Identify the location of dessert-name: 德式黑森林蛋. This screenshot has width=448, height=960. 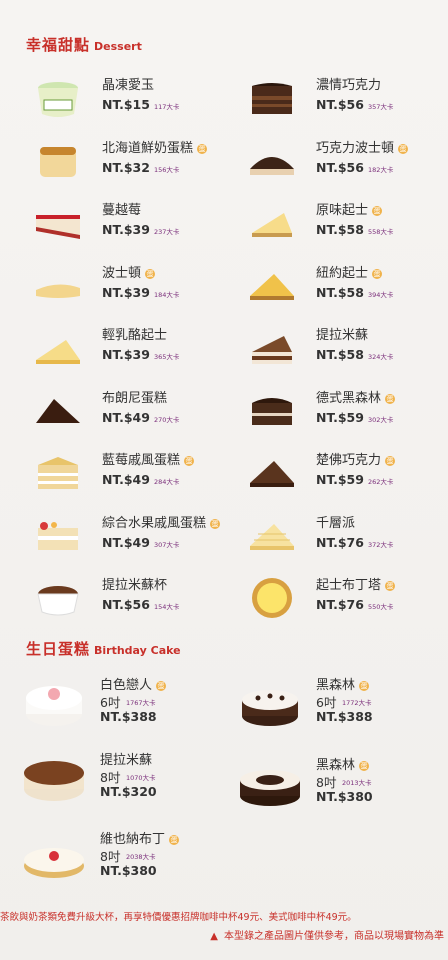
(356, 396).